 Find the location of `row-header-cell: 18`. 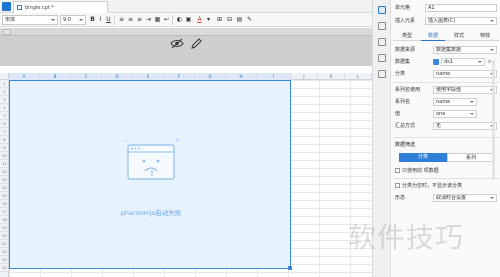

row-header-cell: 18 is located at coordinates (4, 220).